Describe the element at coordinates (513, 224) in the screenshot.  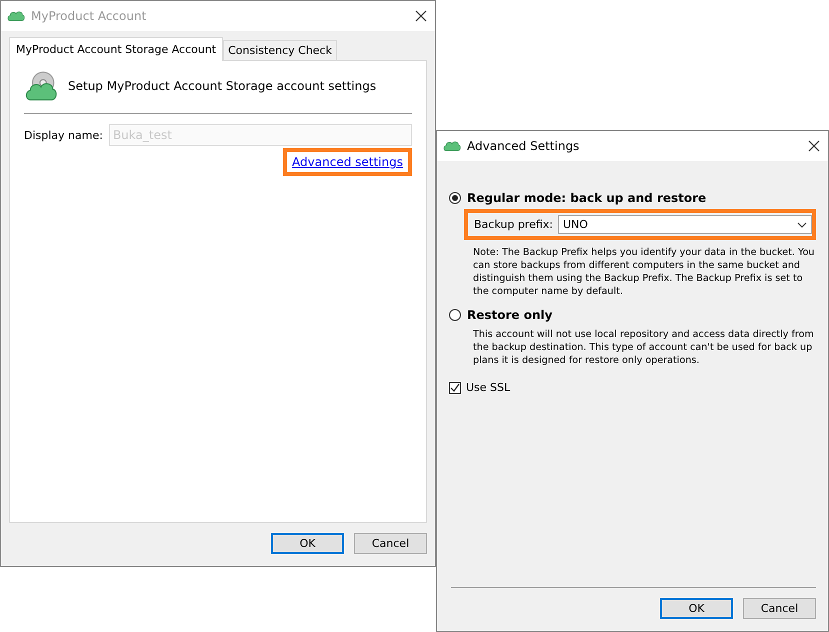
I see `field-label: Backup prefix:` at that location.